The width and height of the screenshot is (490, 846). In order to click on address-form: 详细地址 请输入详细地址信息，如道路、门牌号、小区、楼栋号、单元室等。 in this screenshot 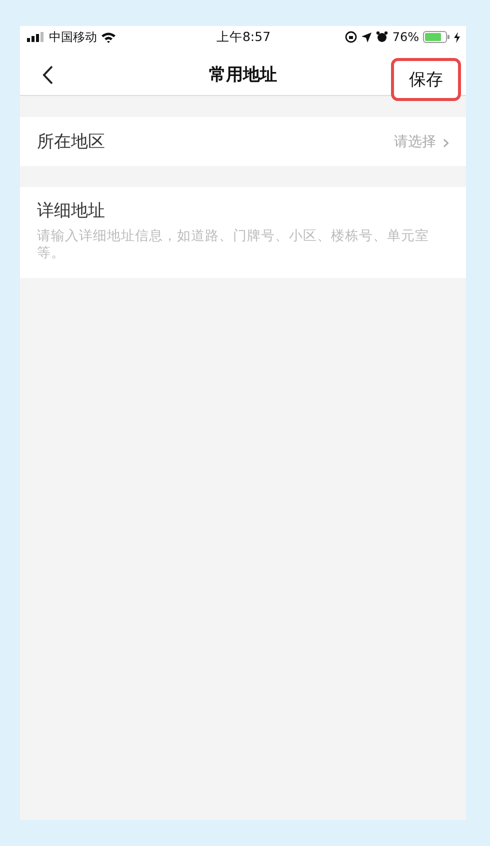, I will do `click(243, 232)`.